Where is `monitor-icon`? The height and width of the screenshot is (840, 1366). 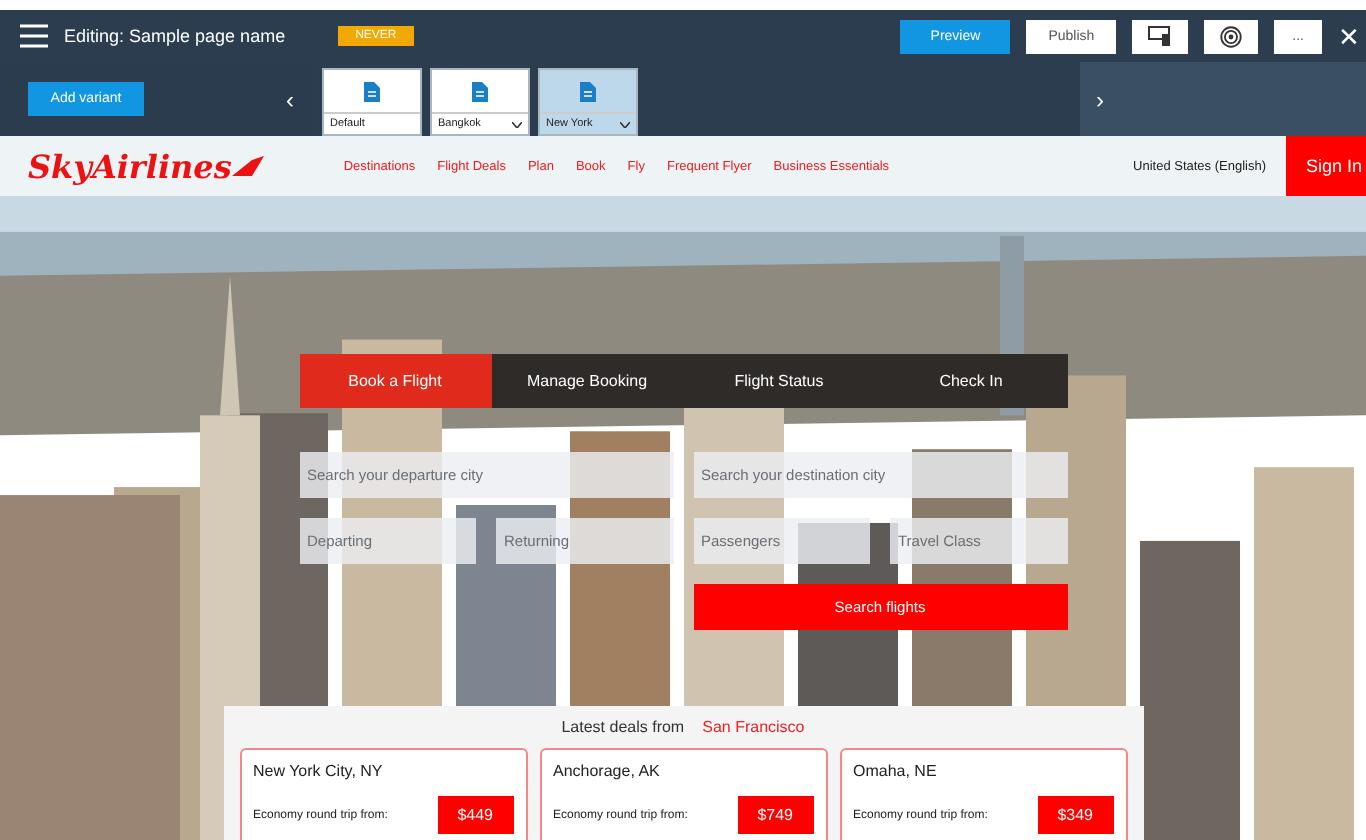
monitor-icon is located at coordinates (1160, 36).